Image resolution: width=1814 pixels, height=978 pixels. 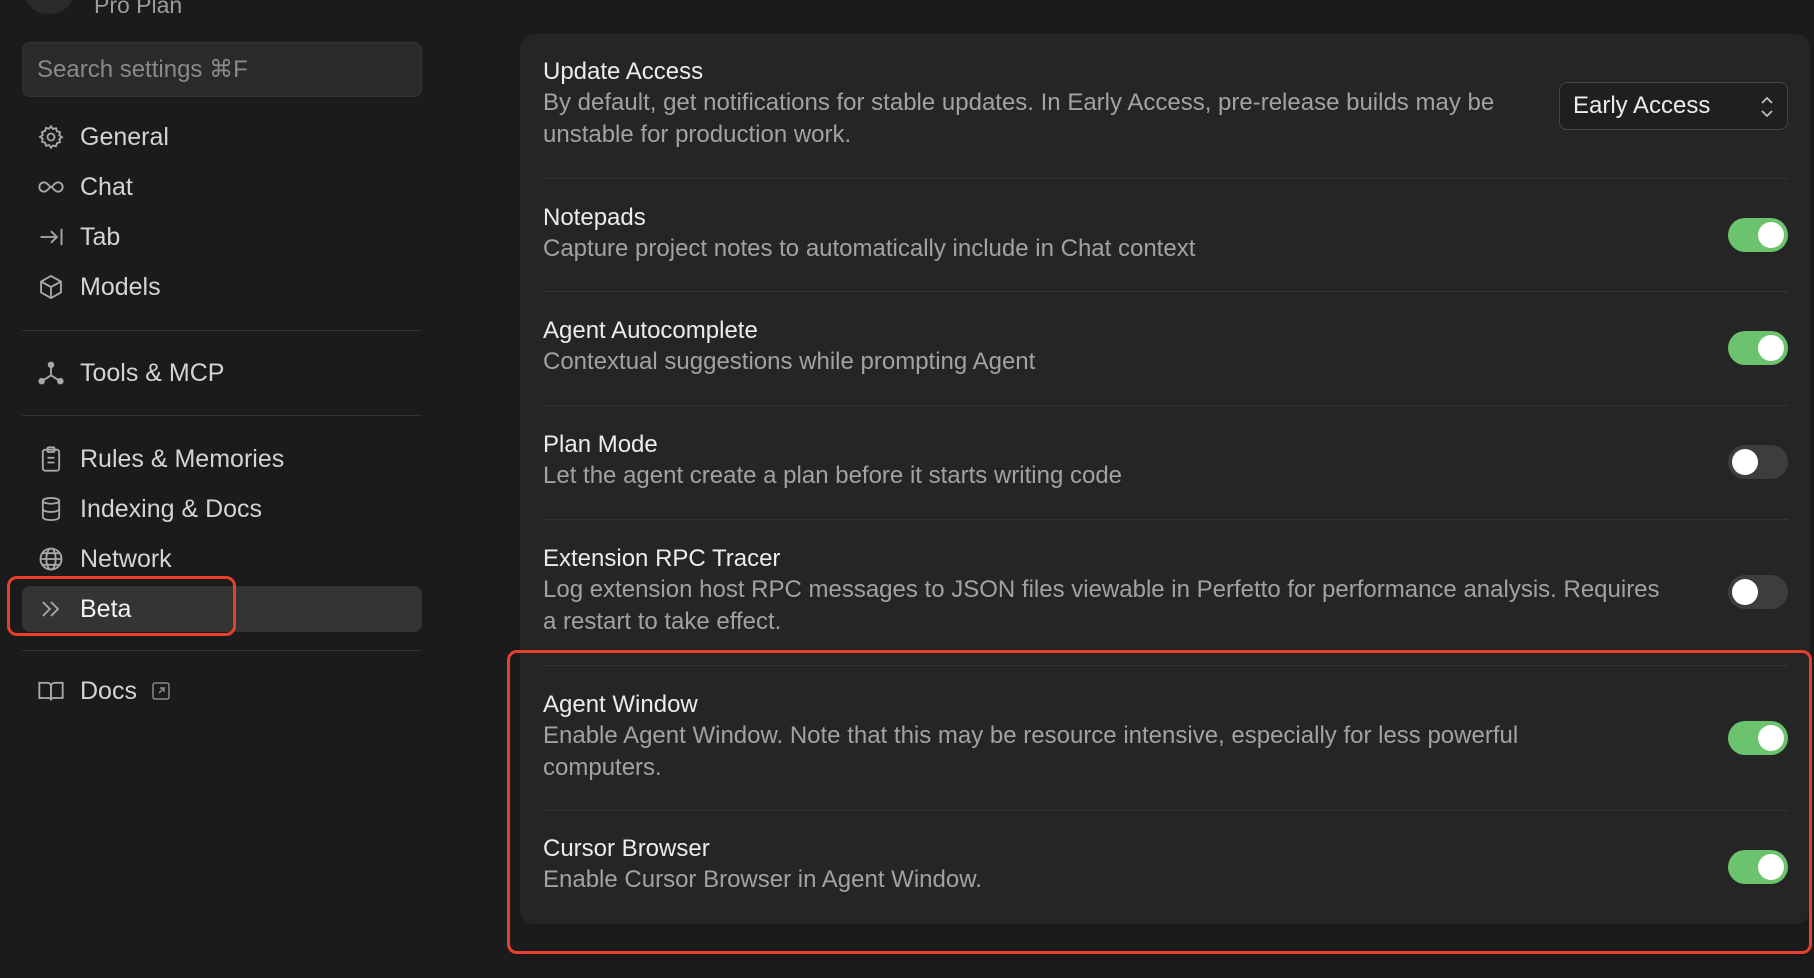 I want to click on sidebar-item-label: Models, so click(x=120, y=286).